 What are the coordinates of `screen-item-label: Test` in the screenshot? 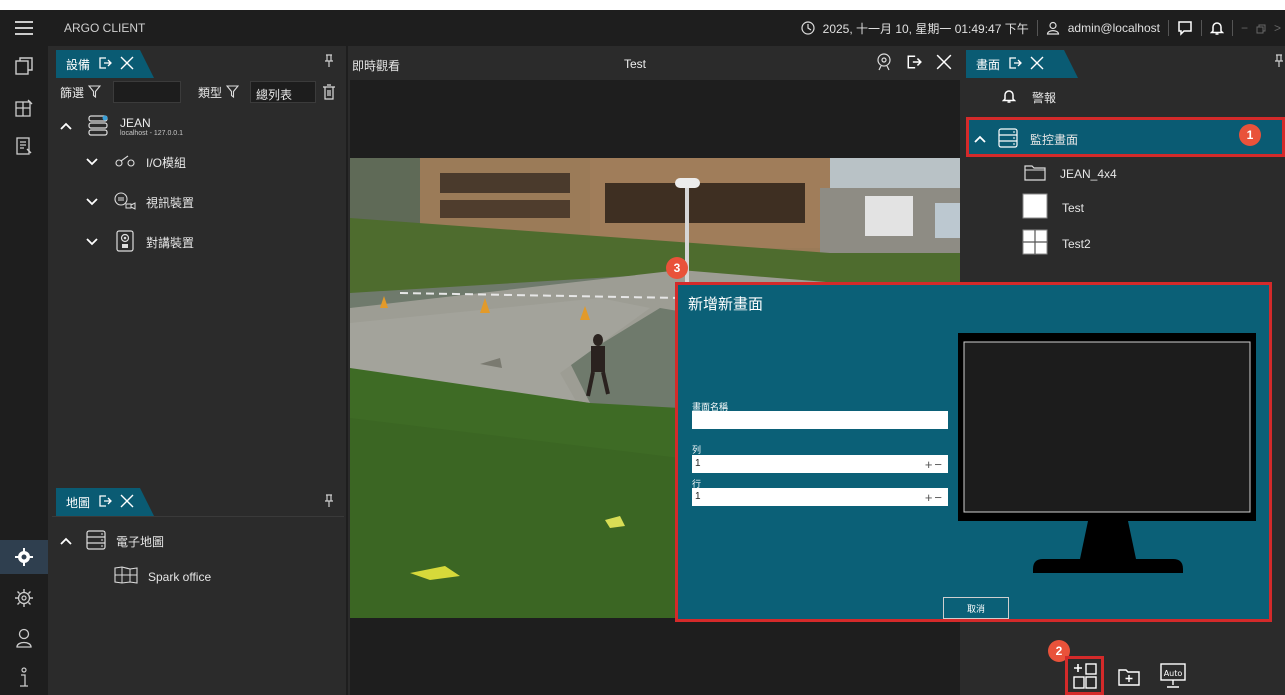 It's located at (1073, 207).